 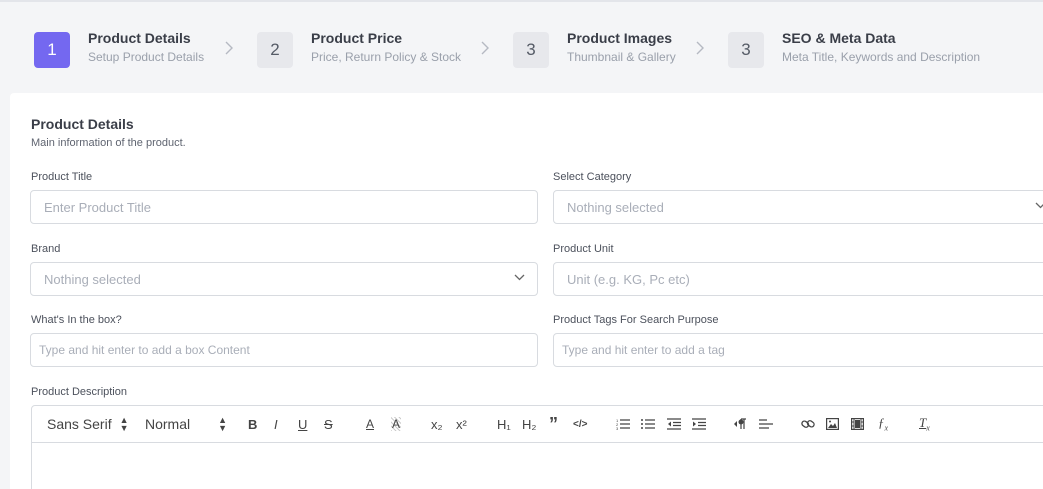 I want to click on unit-field, so click(x=798, y=279).